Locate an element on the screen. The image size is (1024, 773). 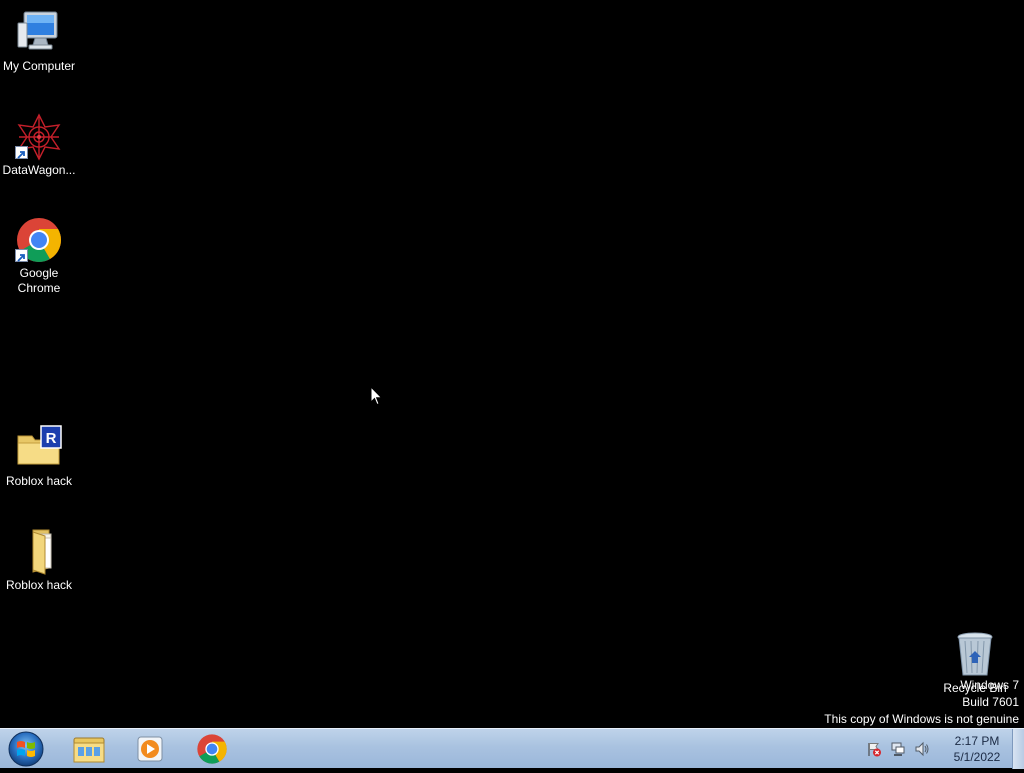
clock-date: 5/1/2022 is located at coordinates (977, 757).